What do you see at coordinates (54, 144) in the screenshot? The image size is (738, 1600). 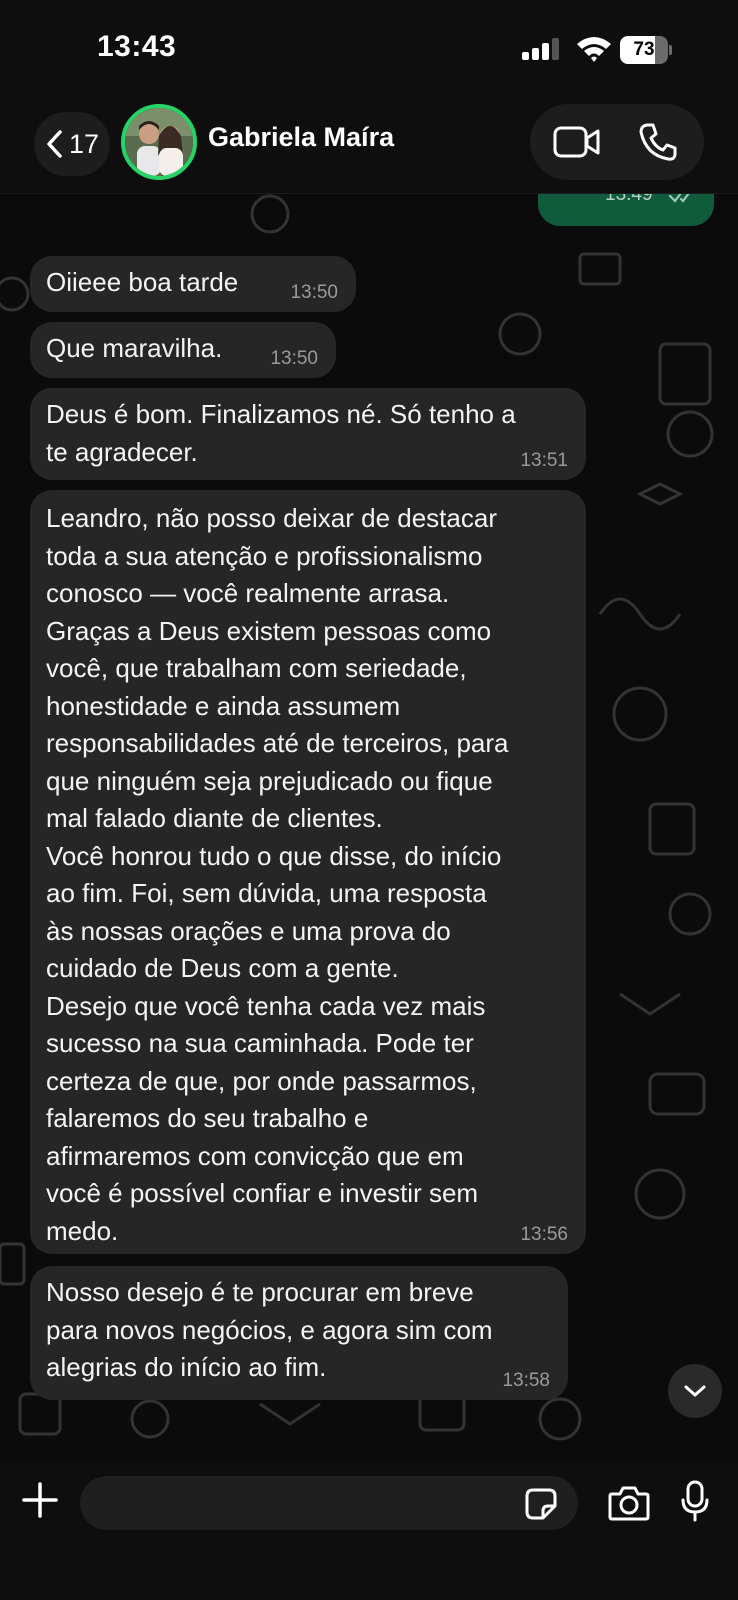 I see `chevron-left-icon` at bounding box center [54, 144].